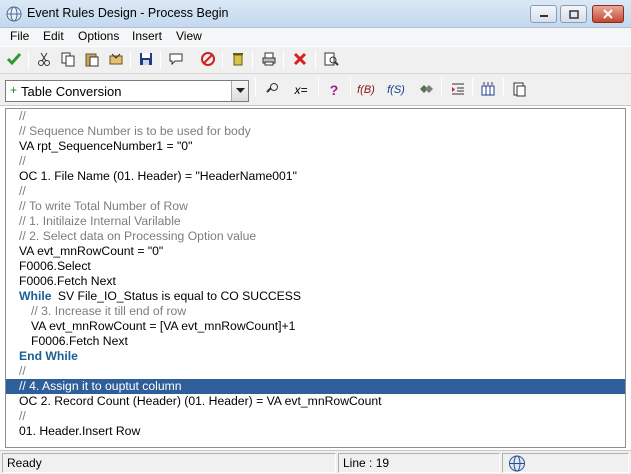 This screenshot has height=474, width=631. I want to click on clipboard-icon, so click(519, 90).